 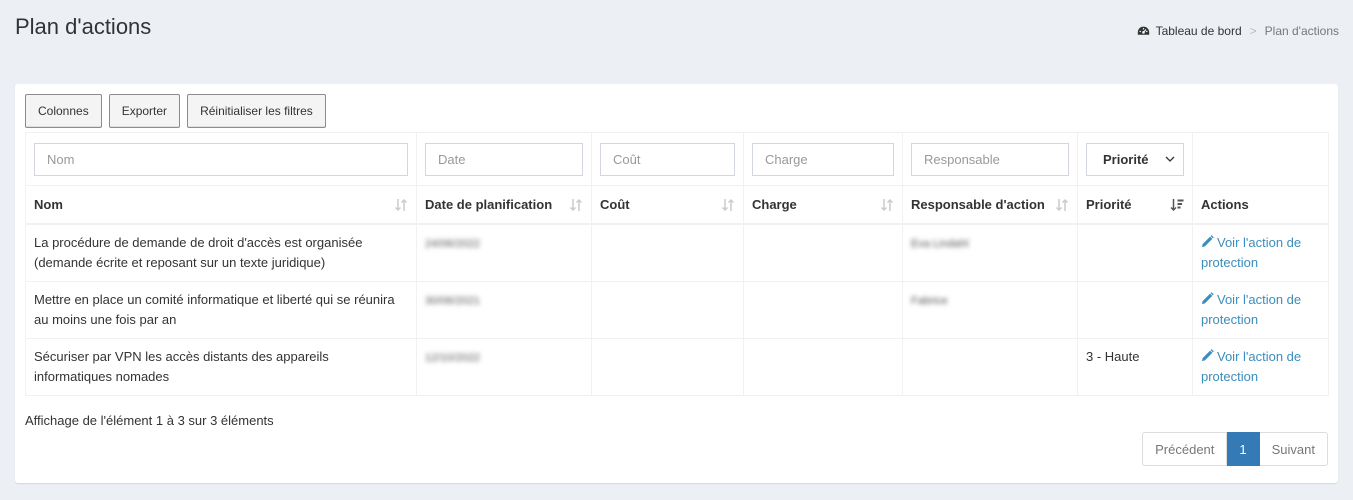 I want to click on breadcrumb-current: Plan d'actions, so click(x=1301, y=31).